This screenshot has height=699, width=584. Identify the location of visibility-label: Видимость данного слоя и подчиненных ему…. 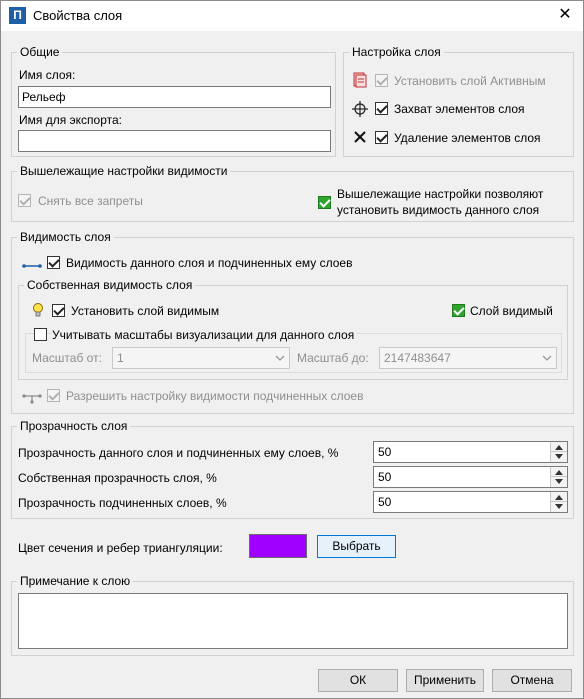
(209, 263).